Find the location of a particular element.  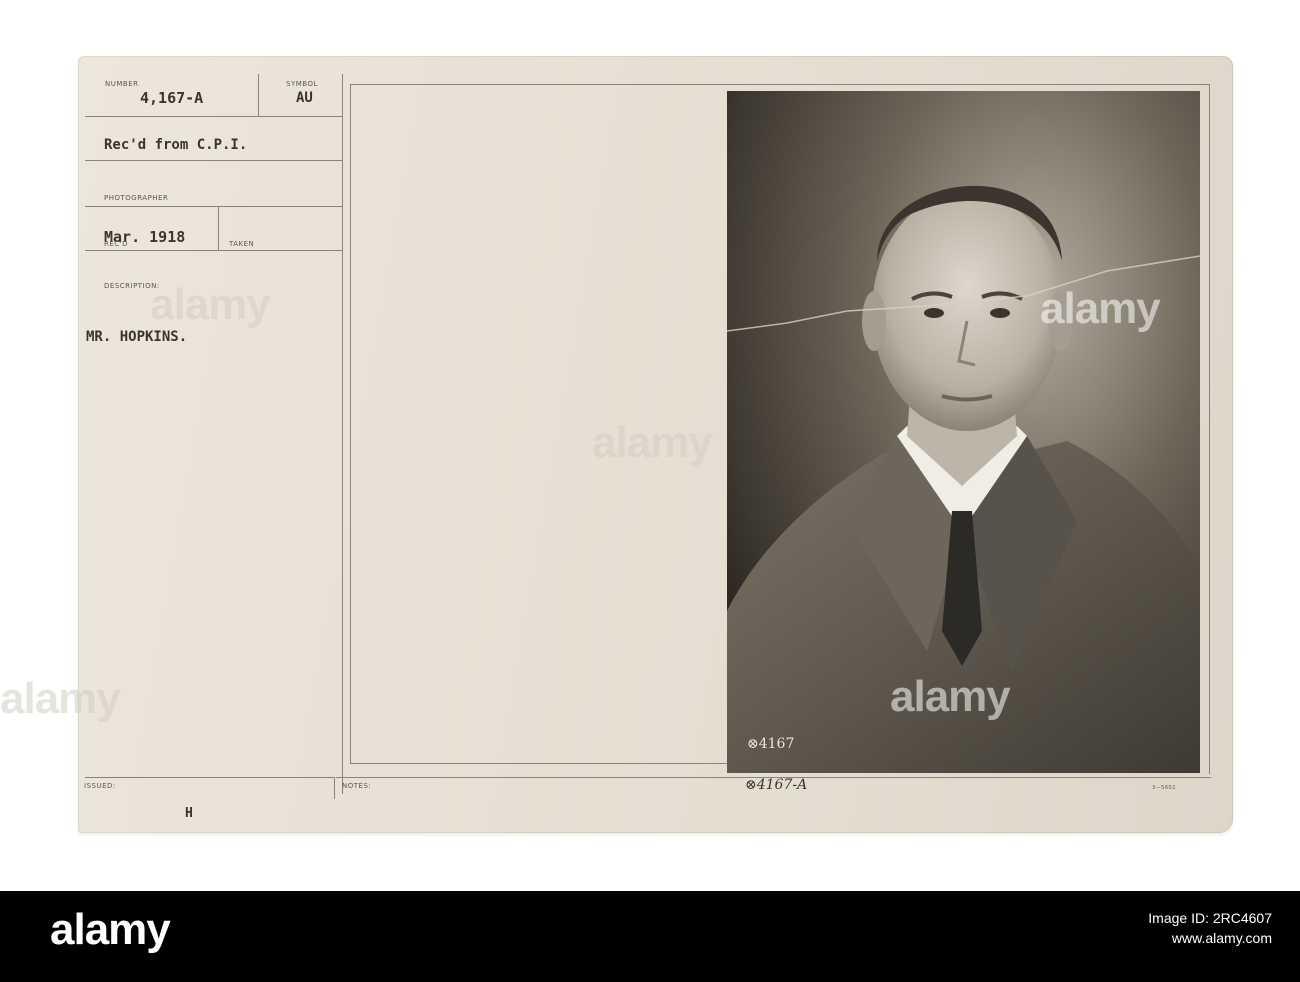

footer-logo: alamy is located at coordinates (110, 929).